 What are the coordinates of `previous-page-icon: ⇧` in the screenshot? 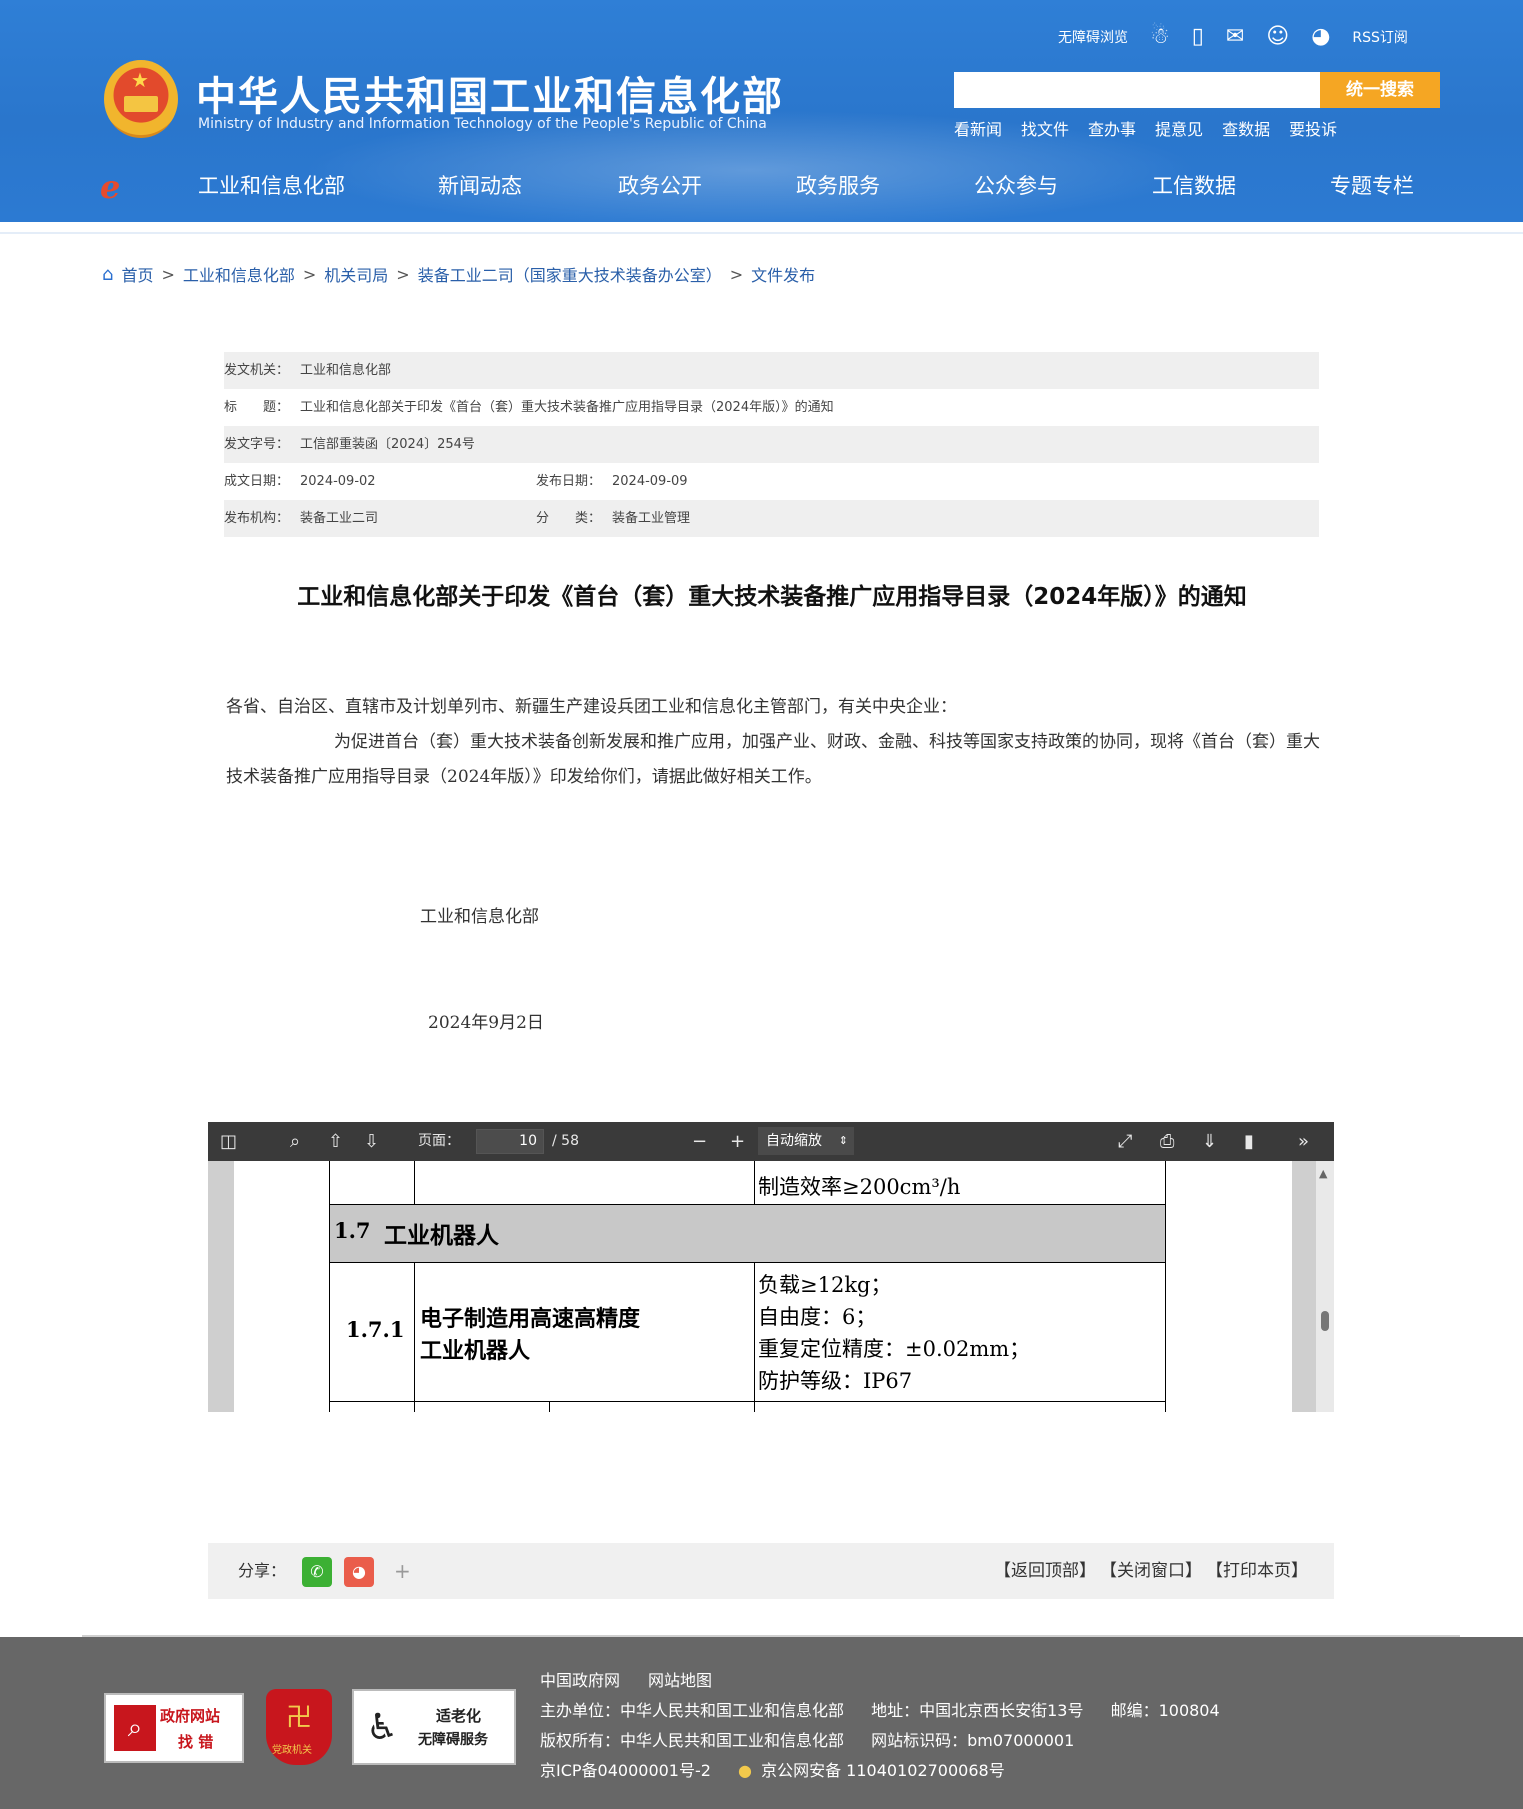 It's located at (335, 1141).